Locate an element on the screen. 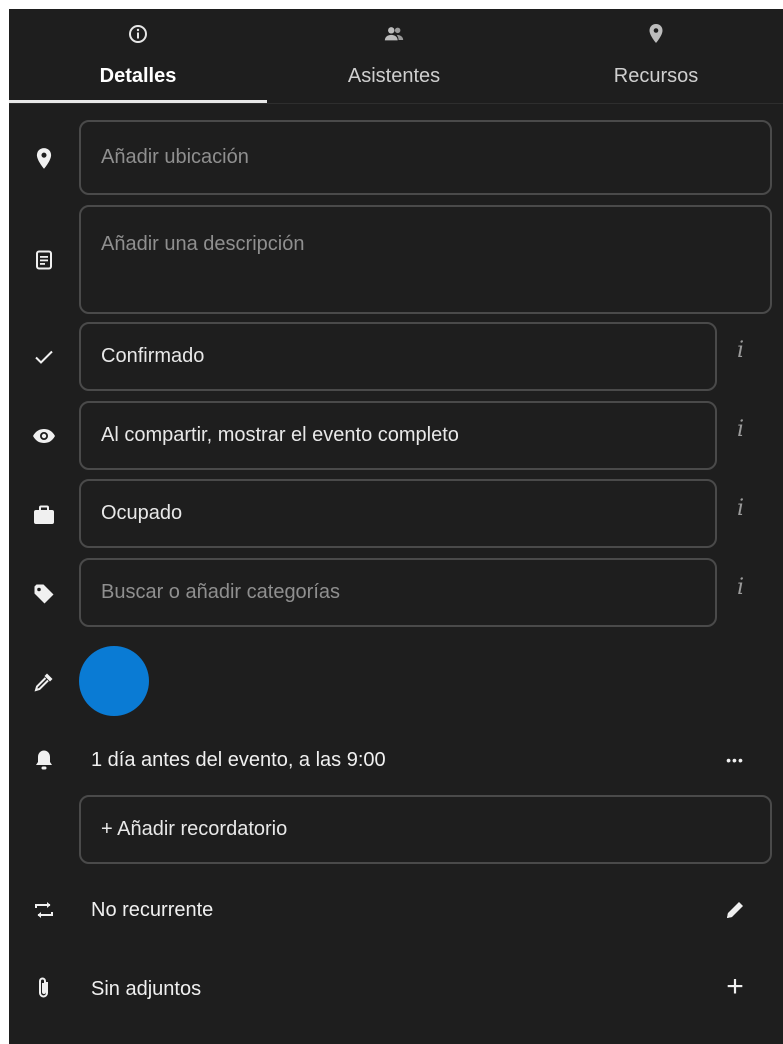 The height and width of the screenshot is (1044, 783). tab-label: Recursos is located at coordinates (656, 76).